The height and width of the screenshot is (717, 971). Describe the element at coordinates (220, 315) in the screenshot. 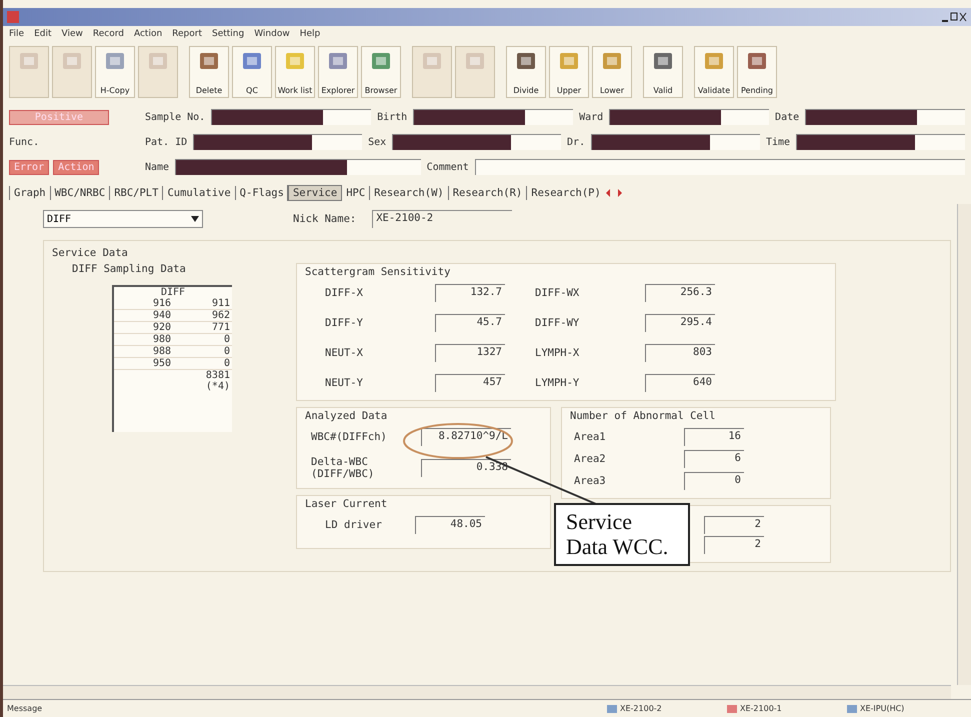

I see `table-cell-text: 962` at that location.